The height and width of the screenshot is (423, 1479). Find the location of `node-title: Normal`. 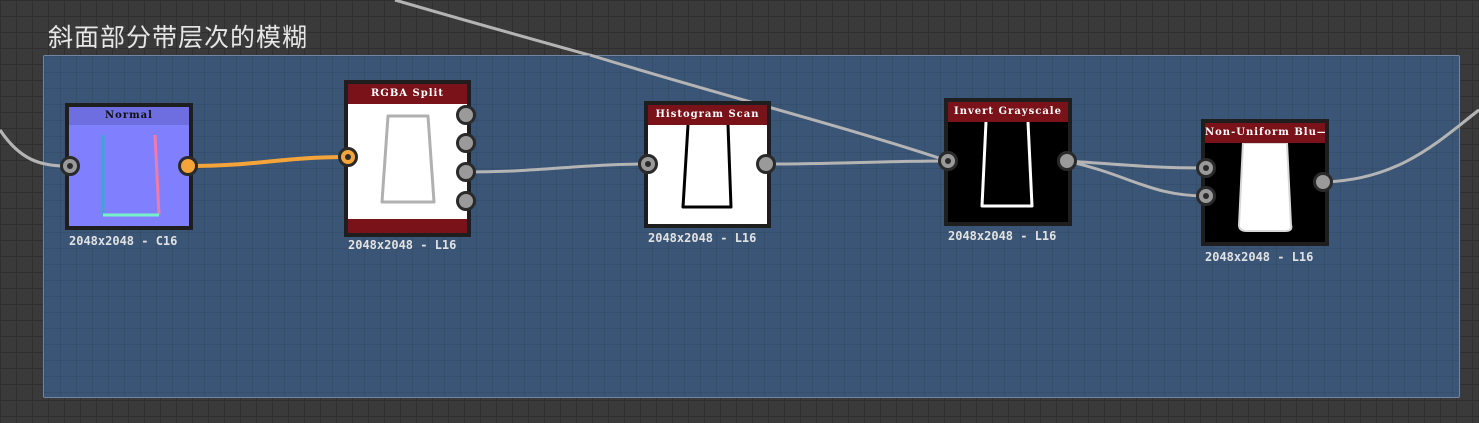

node-title: Normal is located at coordinates (129, 116).